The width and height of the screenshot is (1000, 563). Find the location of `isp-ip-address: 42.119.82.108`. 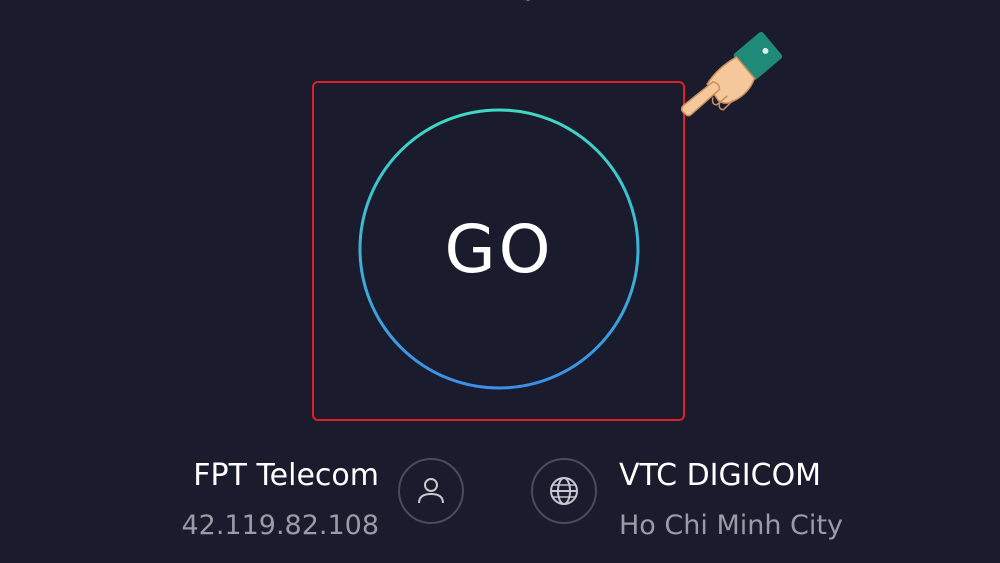

isp-ip-address: 42.119.82.108 is located at coordinates (280, 525).